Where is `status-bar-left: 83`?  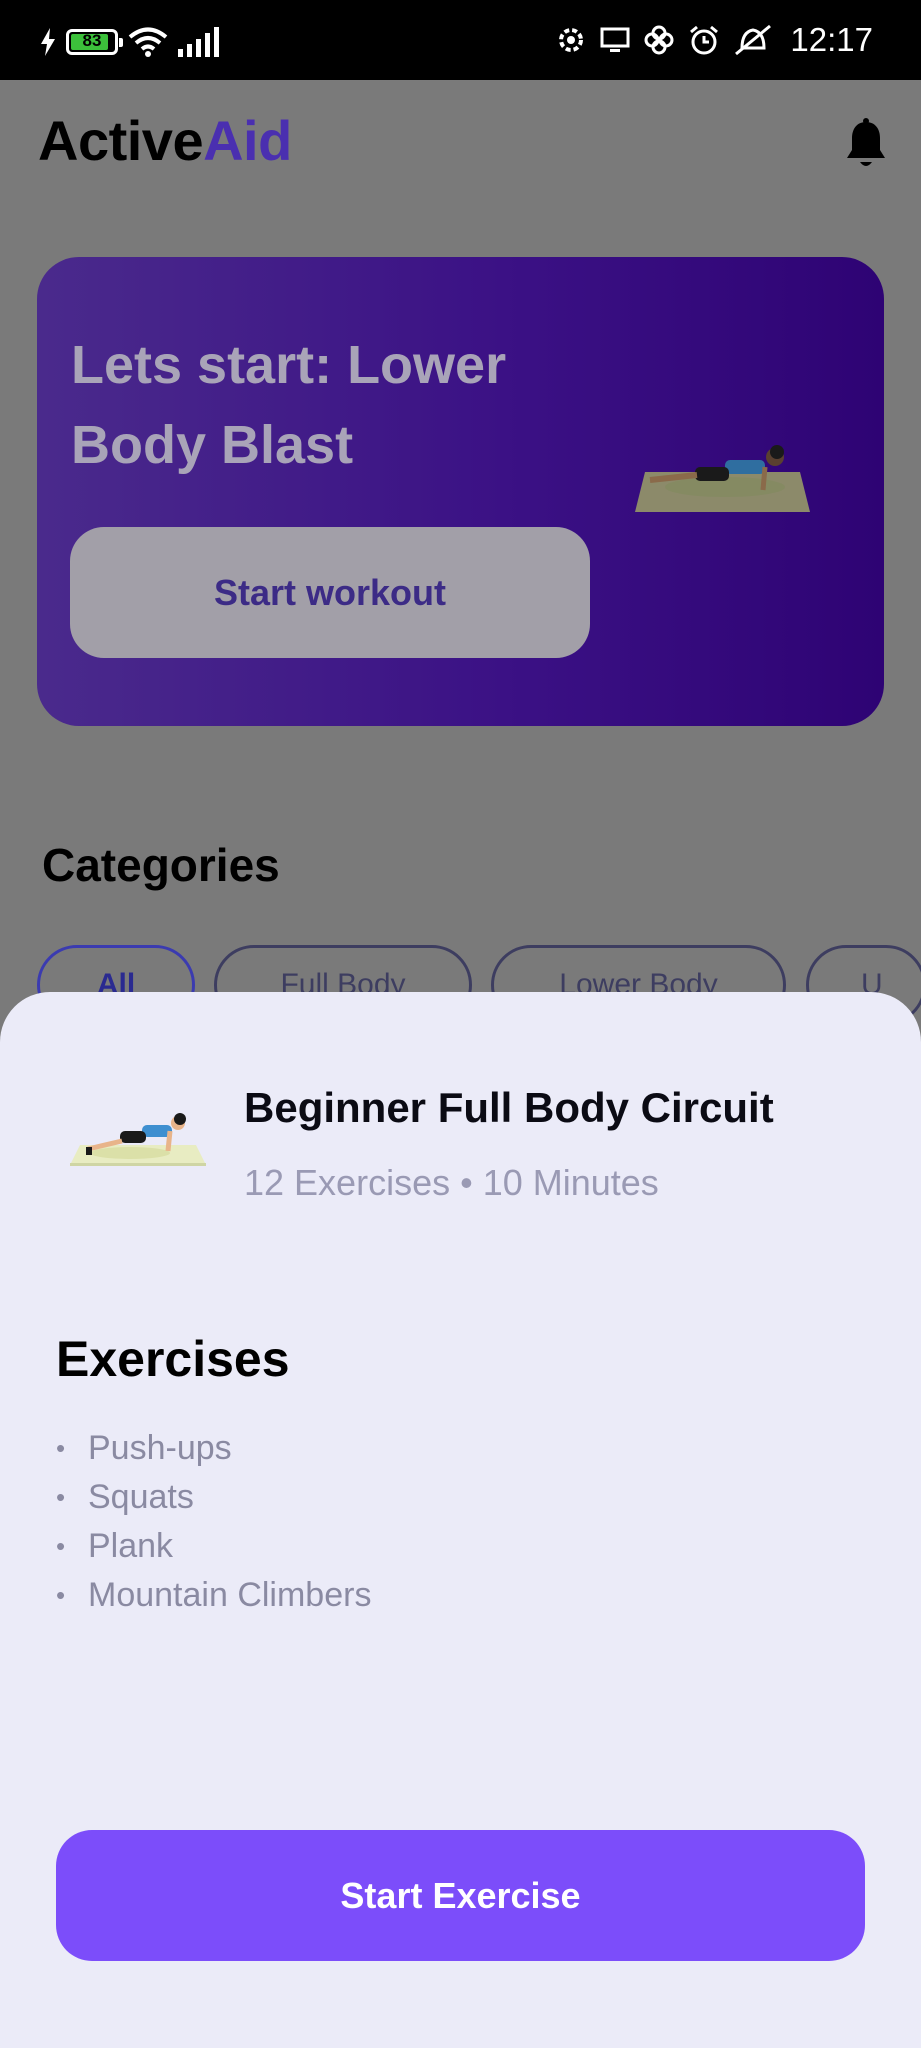 status-bar-left: 83 is located at coordinates (130, 42).